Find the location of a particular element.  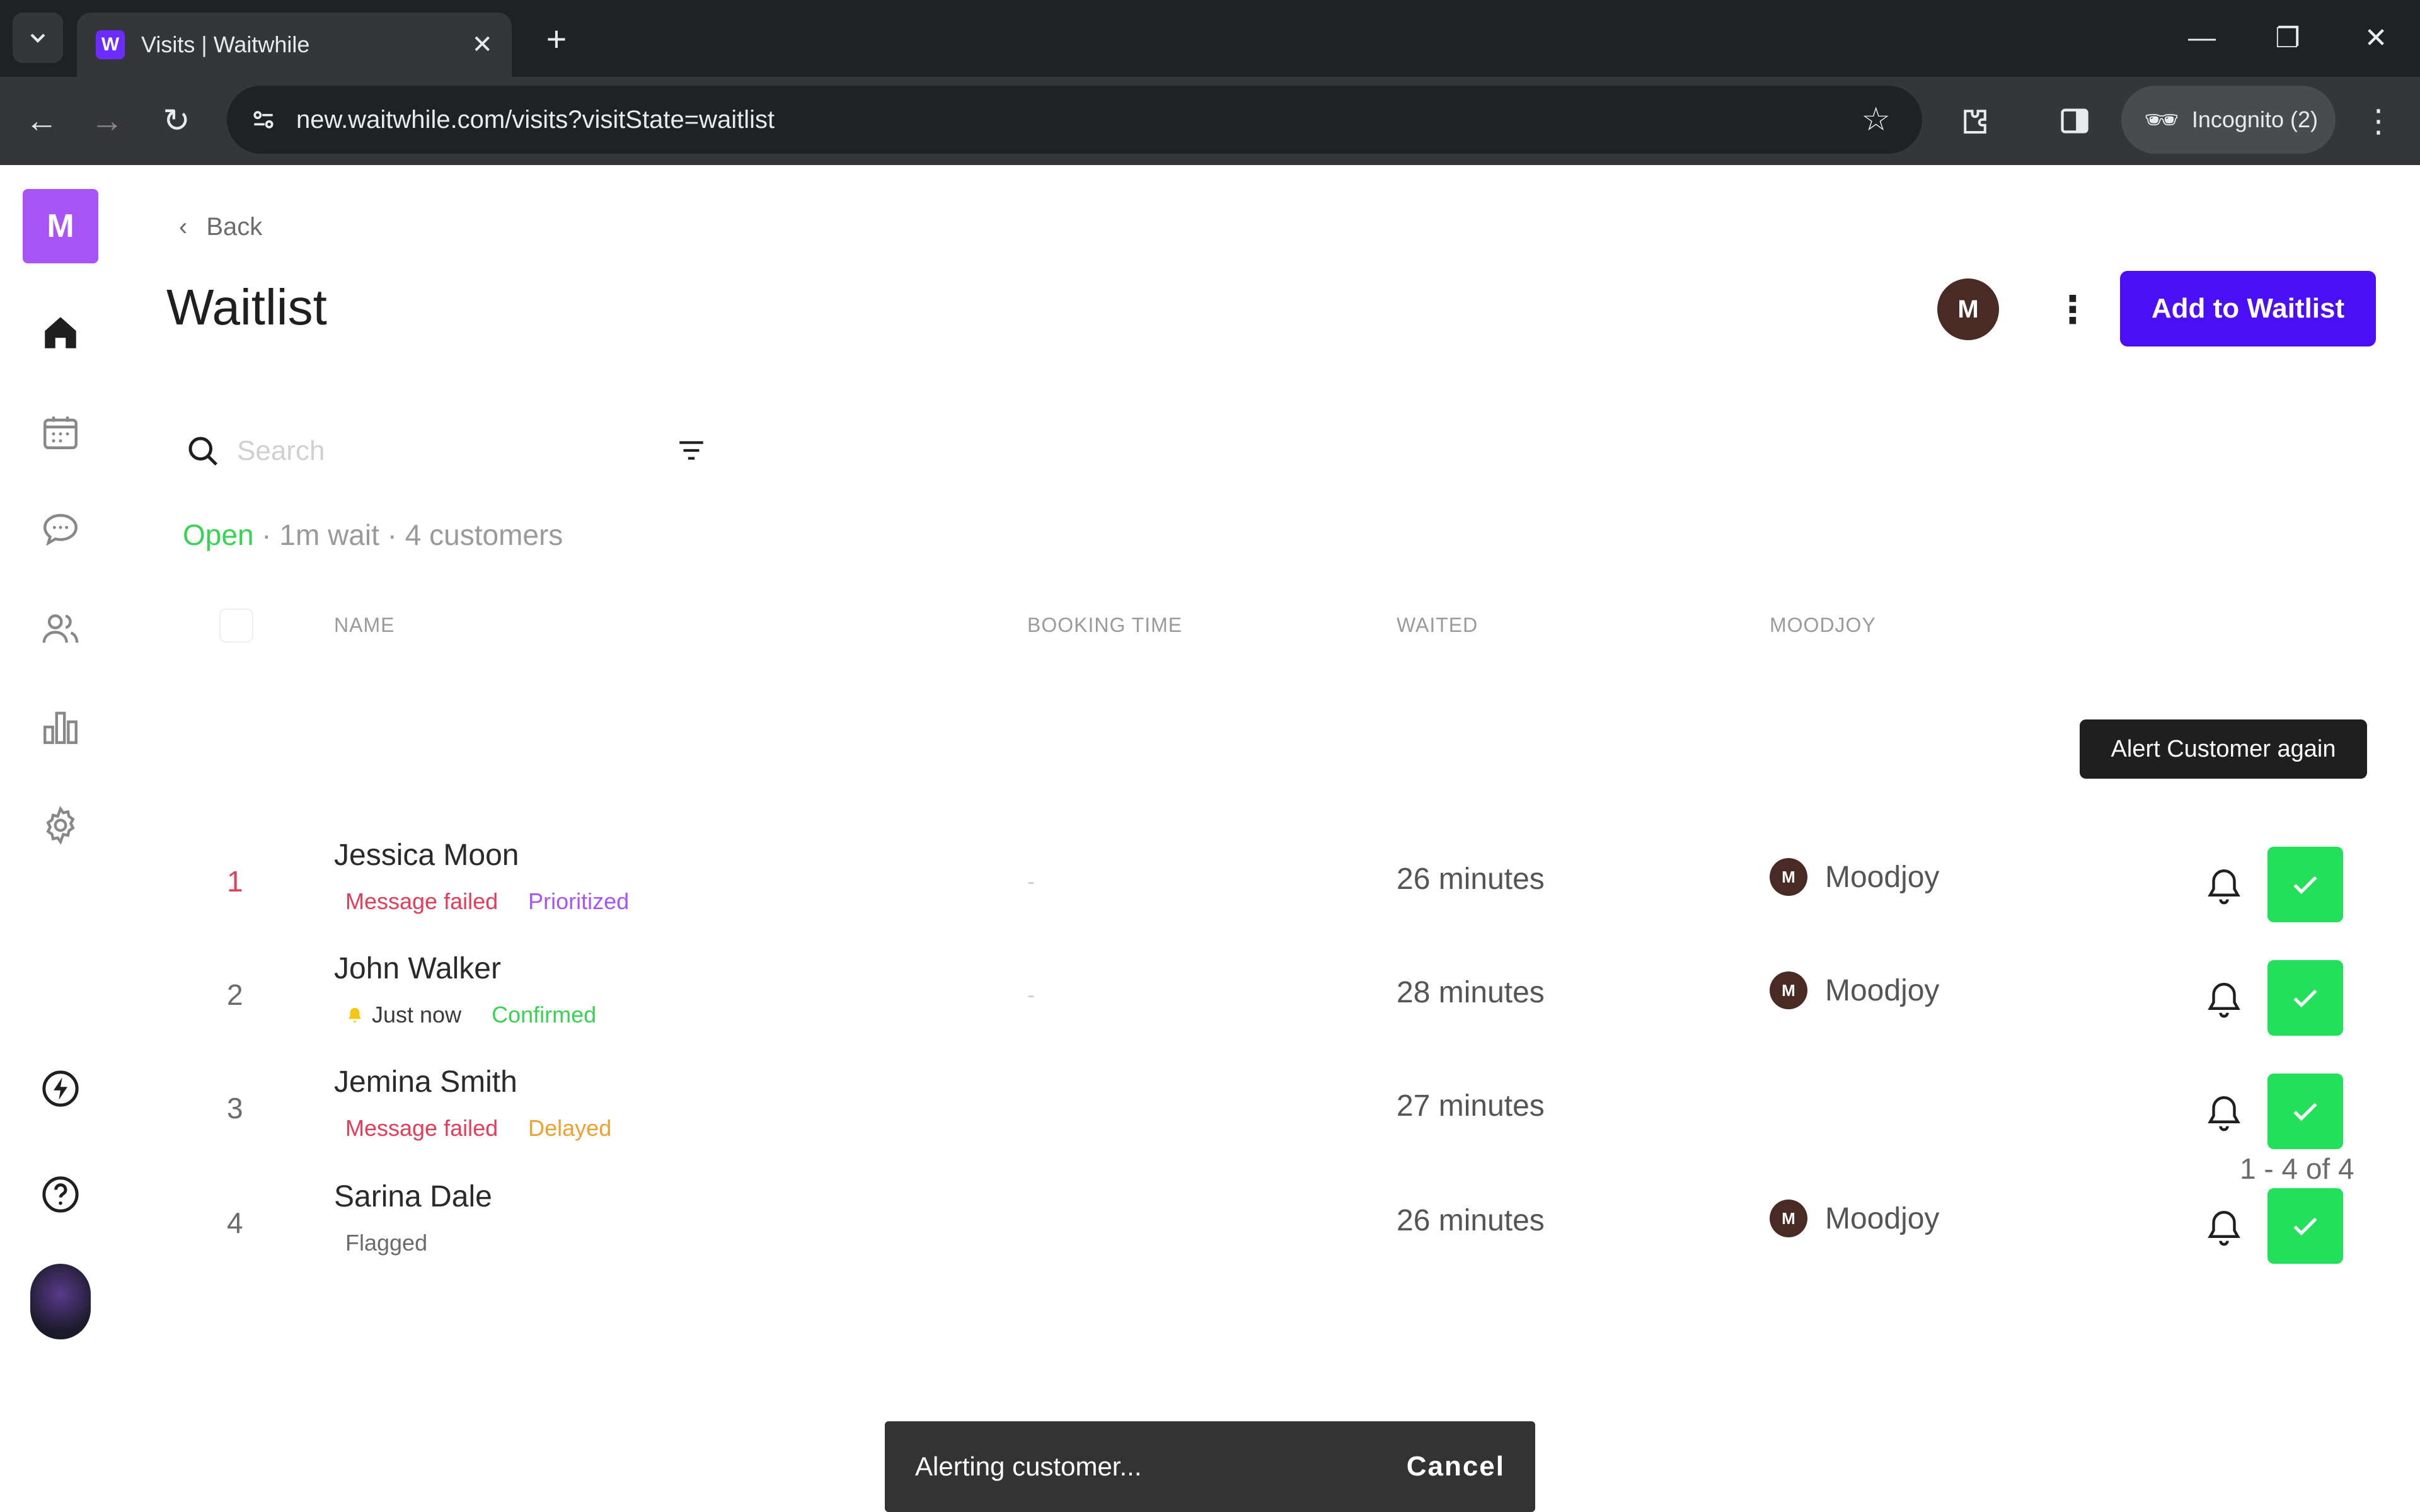

back-label: Back is located at coordinates (235, 227).